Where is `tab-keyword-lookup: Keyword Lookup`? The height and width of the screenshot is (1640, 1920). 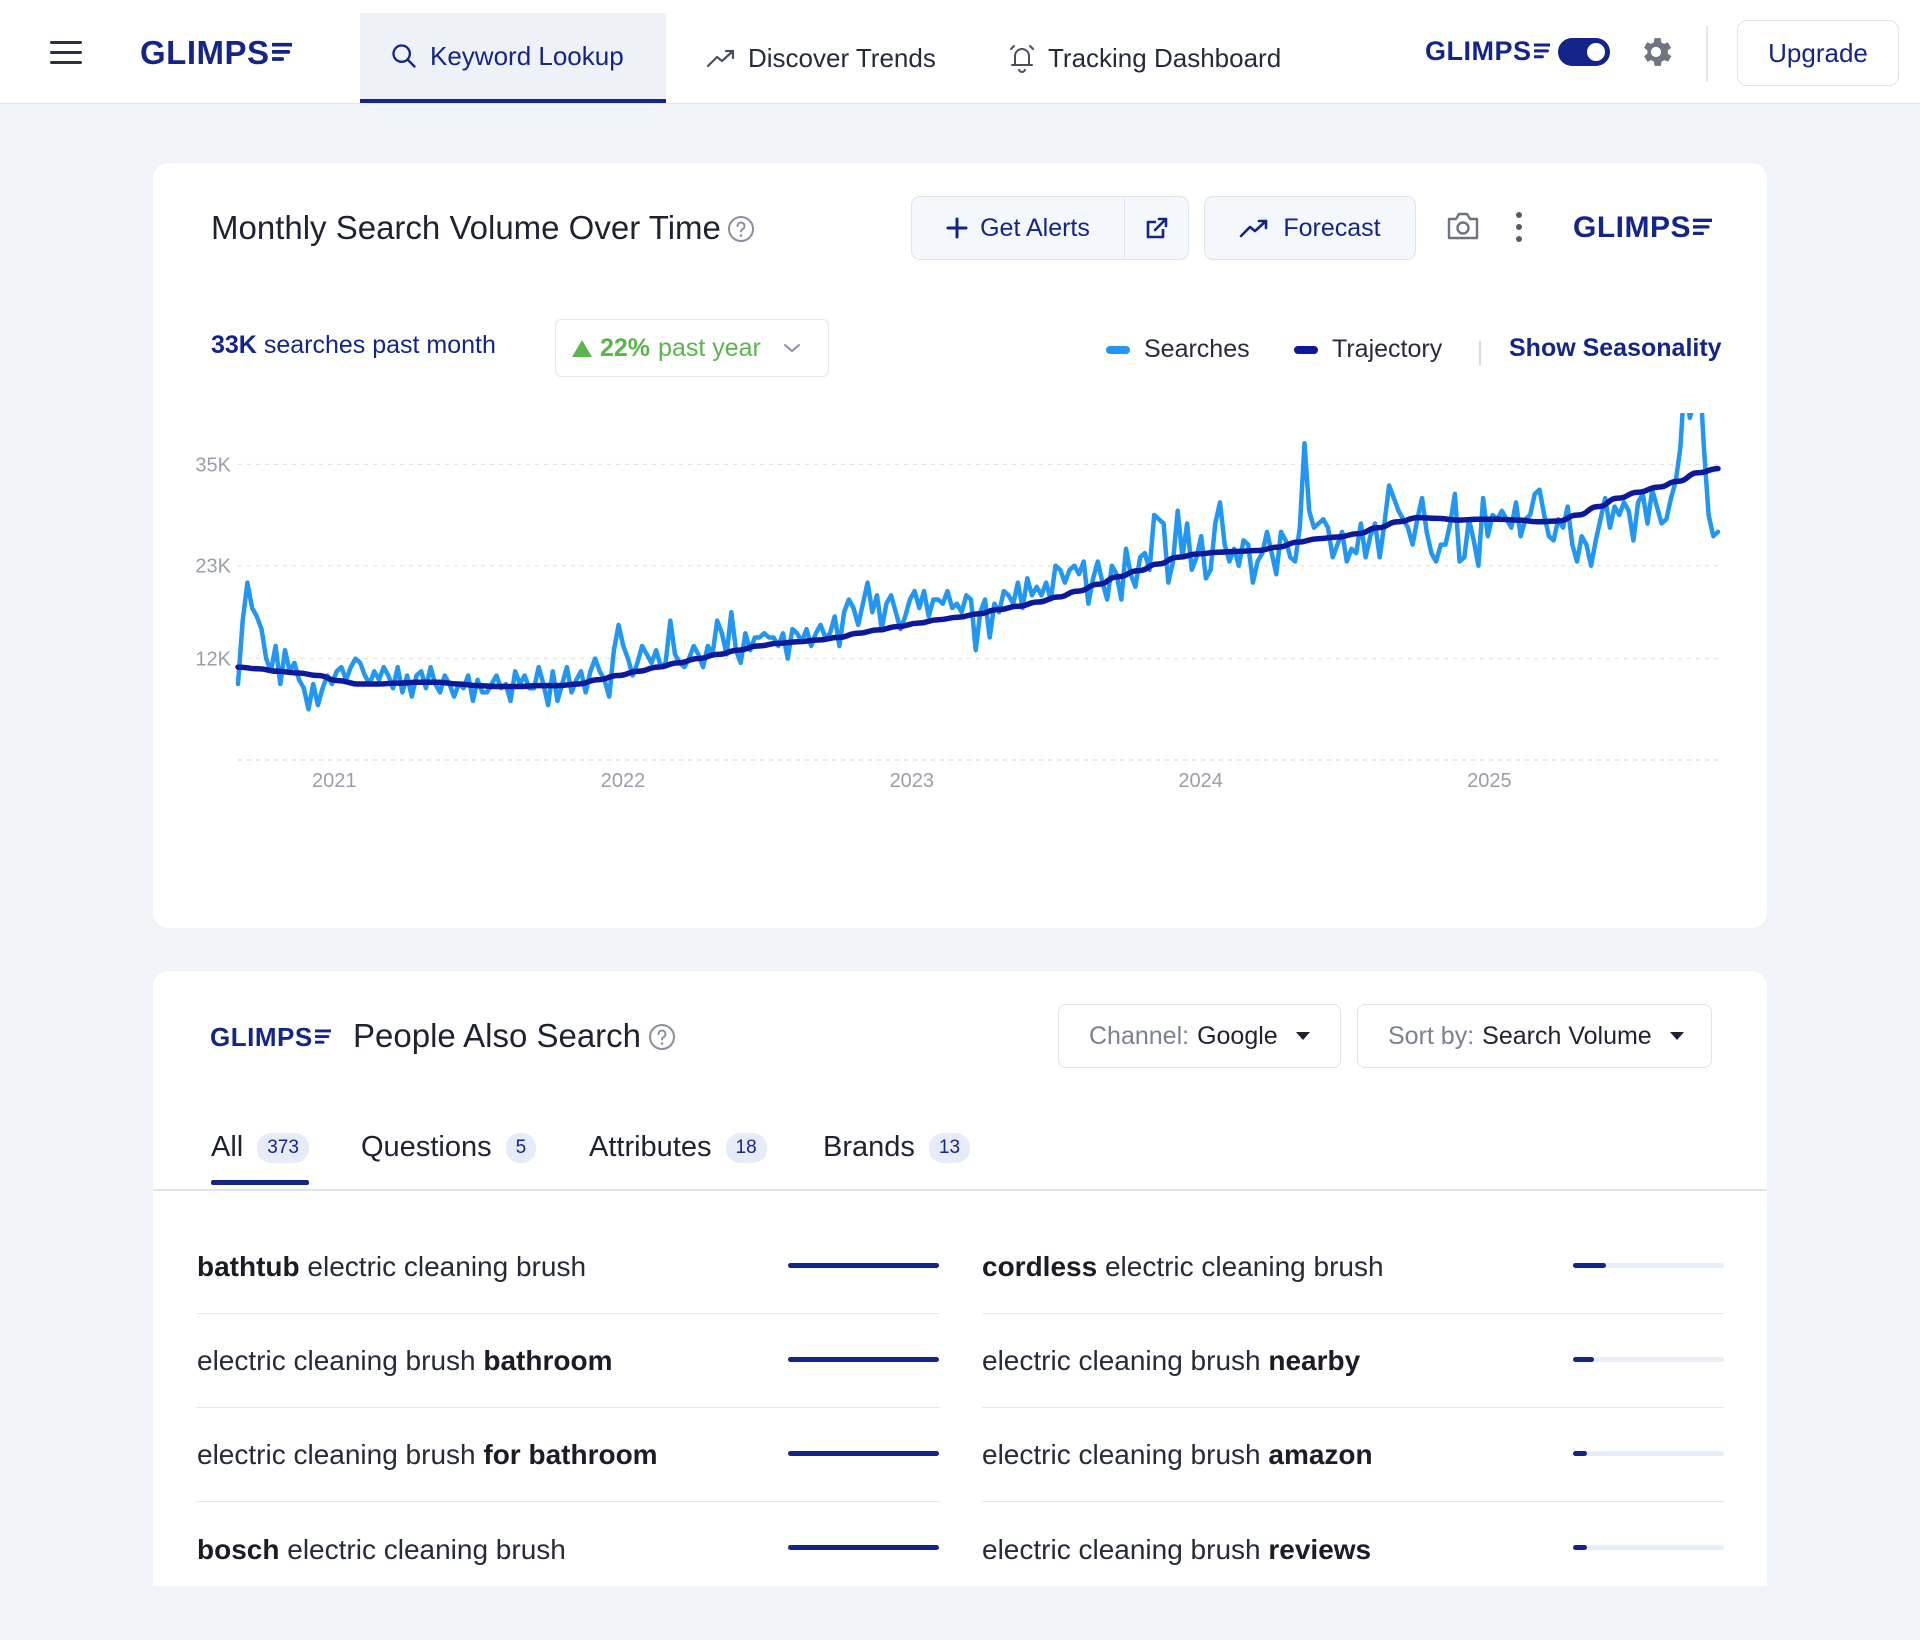 tab-keyword-lookup: Keyword Lookup is located at coordinates (513, 58).